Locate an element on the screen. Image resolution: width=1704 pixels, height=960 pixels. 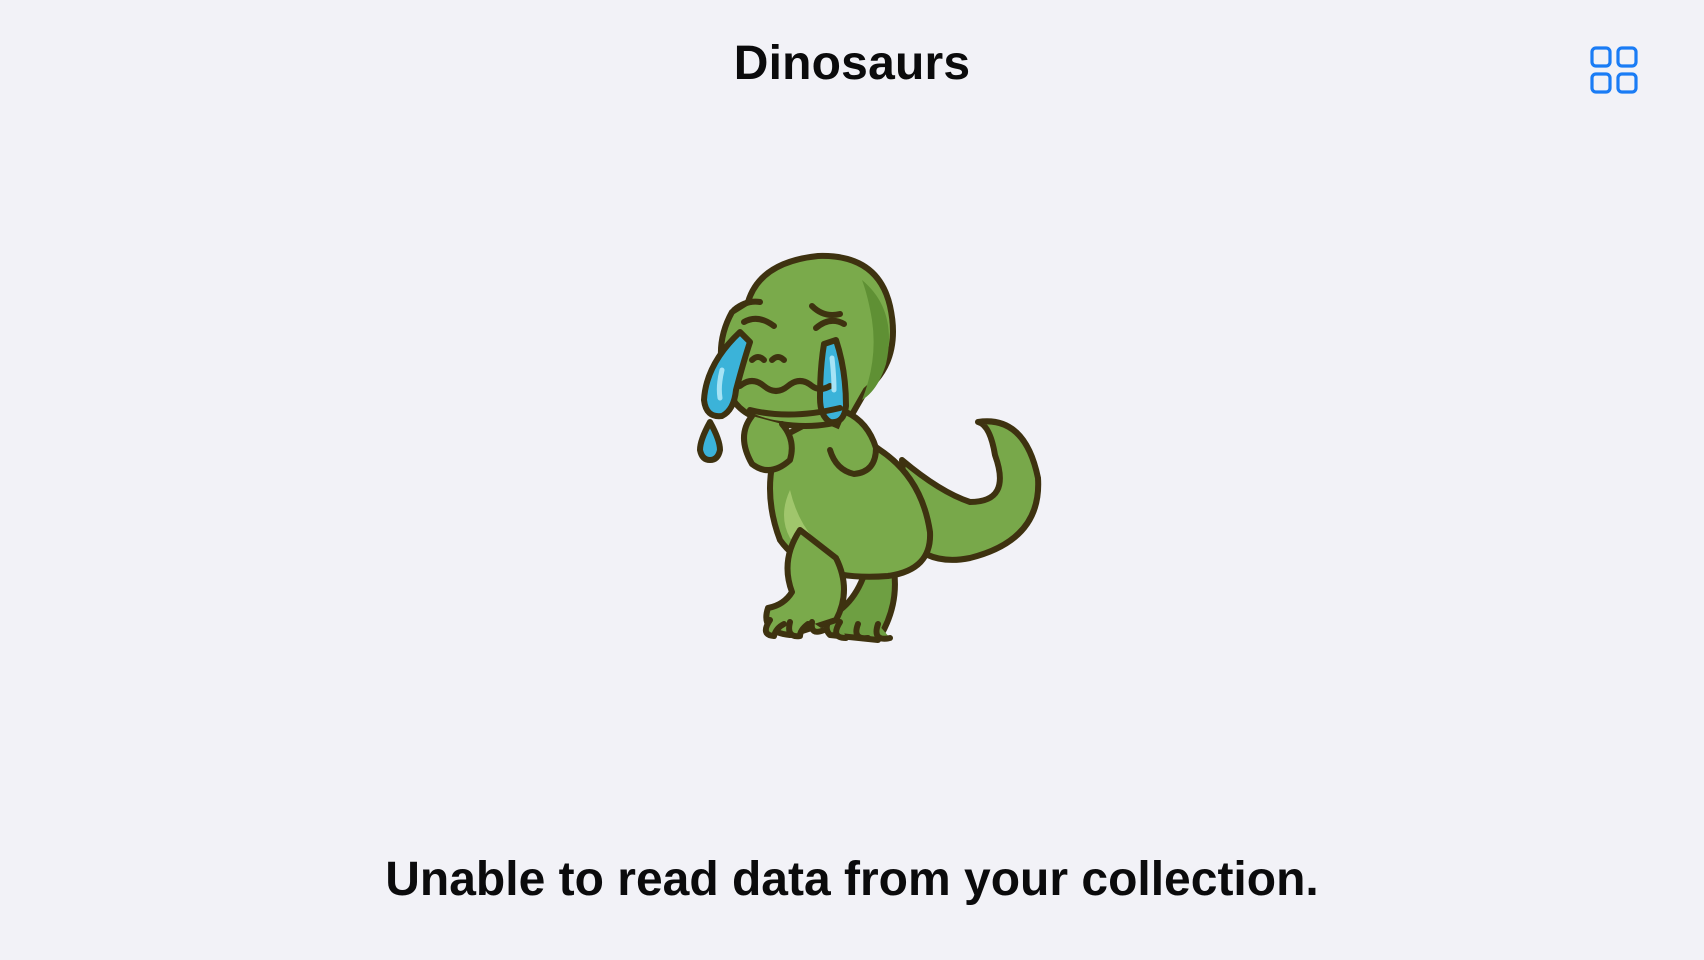
page-title: Dinosaurs is located at coordinates (852, 63).